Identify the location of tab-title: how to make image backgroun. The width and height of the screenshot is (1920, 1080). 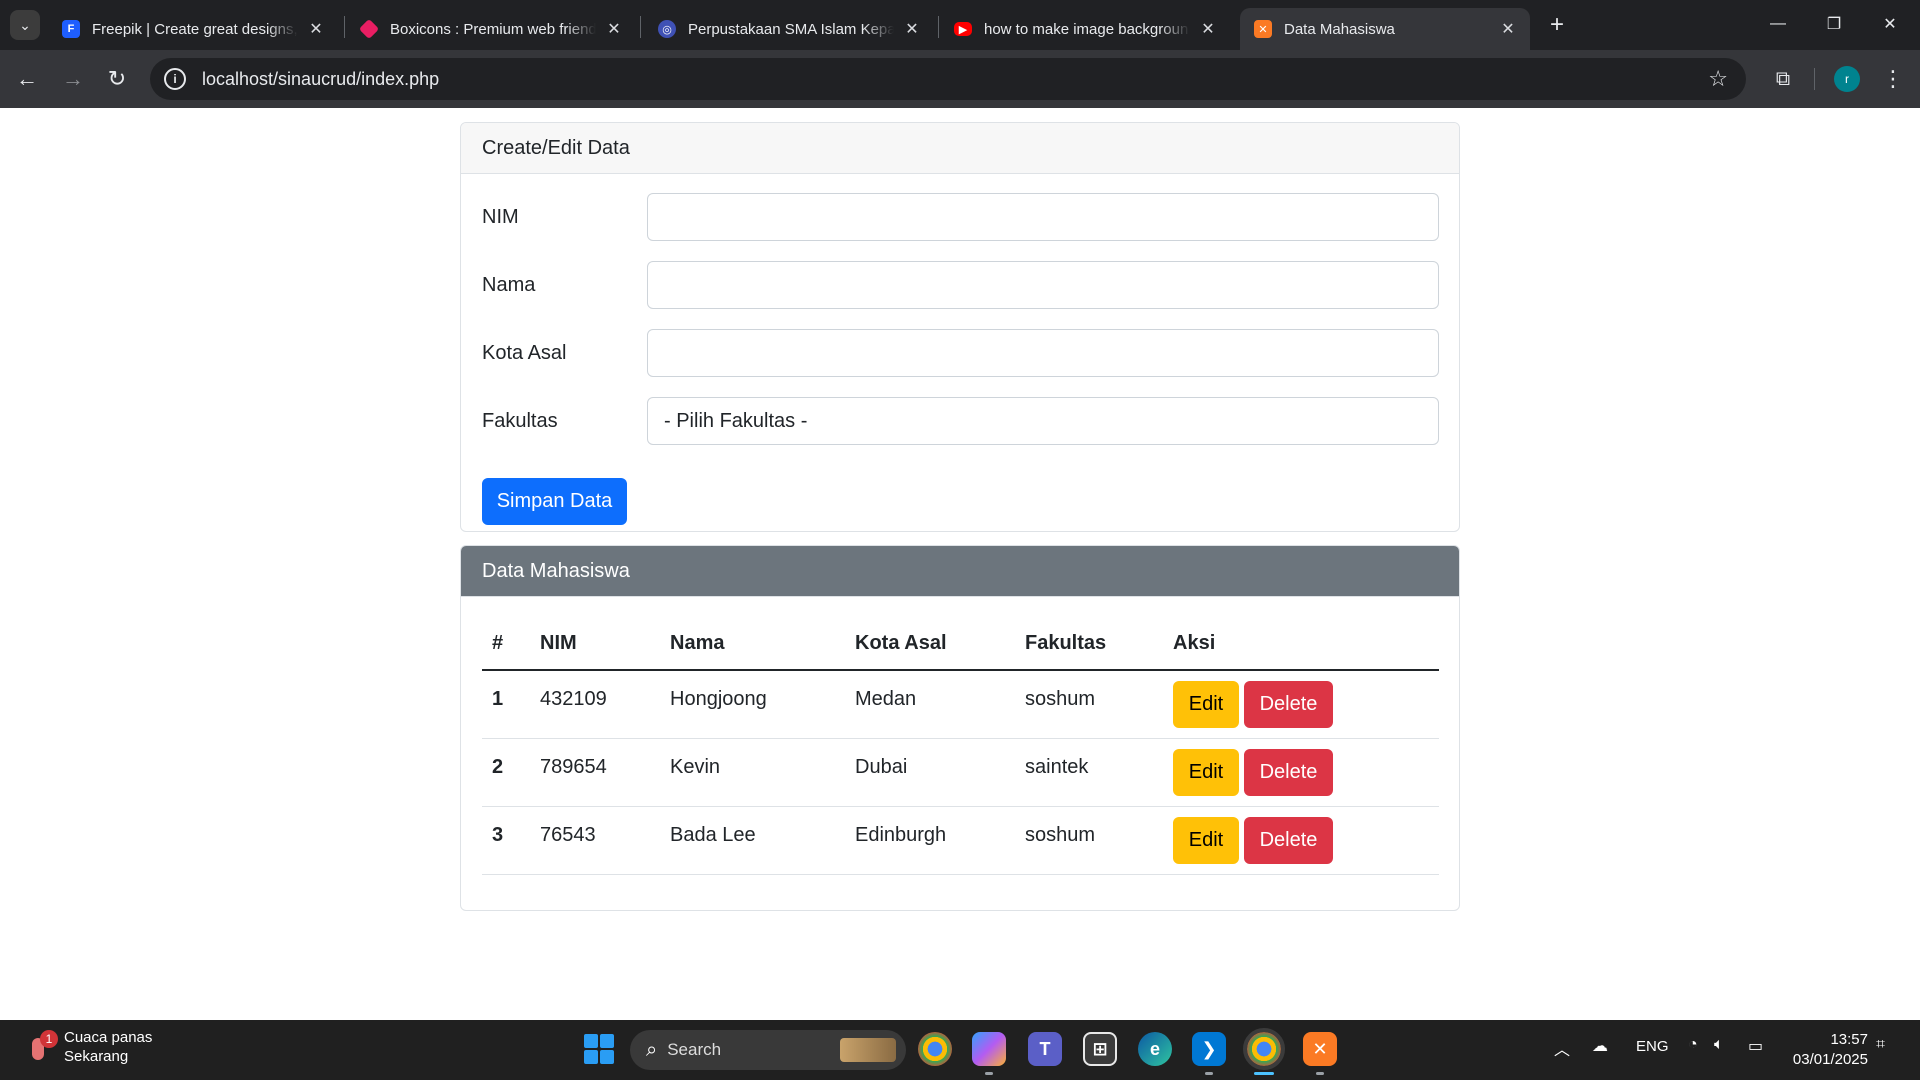
(1086, 29).